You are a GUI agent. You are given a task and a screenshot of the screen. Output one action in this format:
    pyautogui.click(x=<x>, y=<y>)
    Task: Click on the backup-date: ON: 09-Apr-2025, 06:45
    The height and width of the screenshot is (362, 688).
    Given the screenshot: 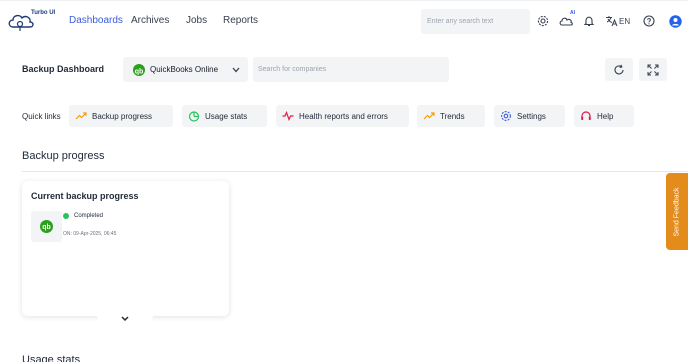 What is the action you would take?
    pyautogui.click(x=90, y=234)
    